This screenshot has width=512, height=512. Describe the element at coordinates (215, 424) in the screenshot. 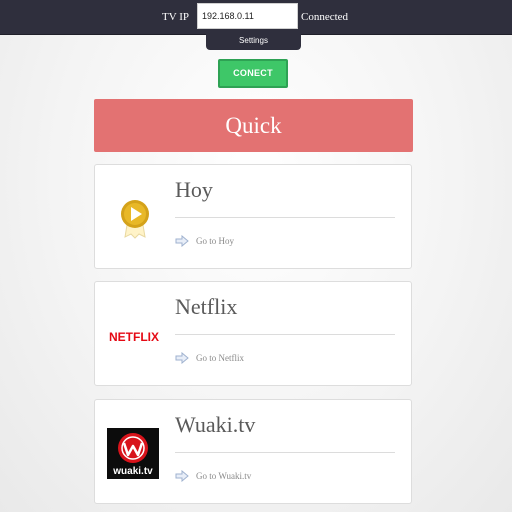

I see `card-title: Wuaki.tv` at that location.